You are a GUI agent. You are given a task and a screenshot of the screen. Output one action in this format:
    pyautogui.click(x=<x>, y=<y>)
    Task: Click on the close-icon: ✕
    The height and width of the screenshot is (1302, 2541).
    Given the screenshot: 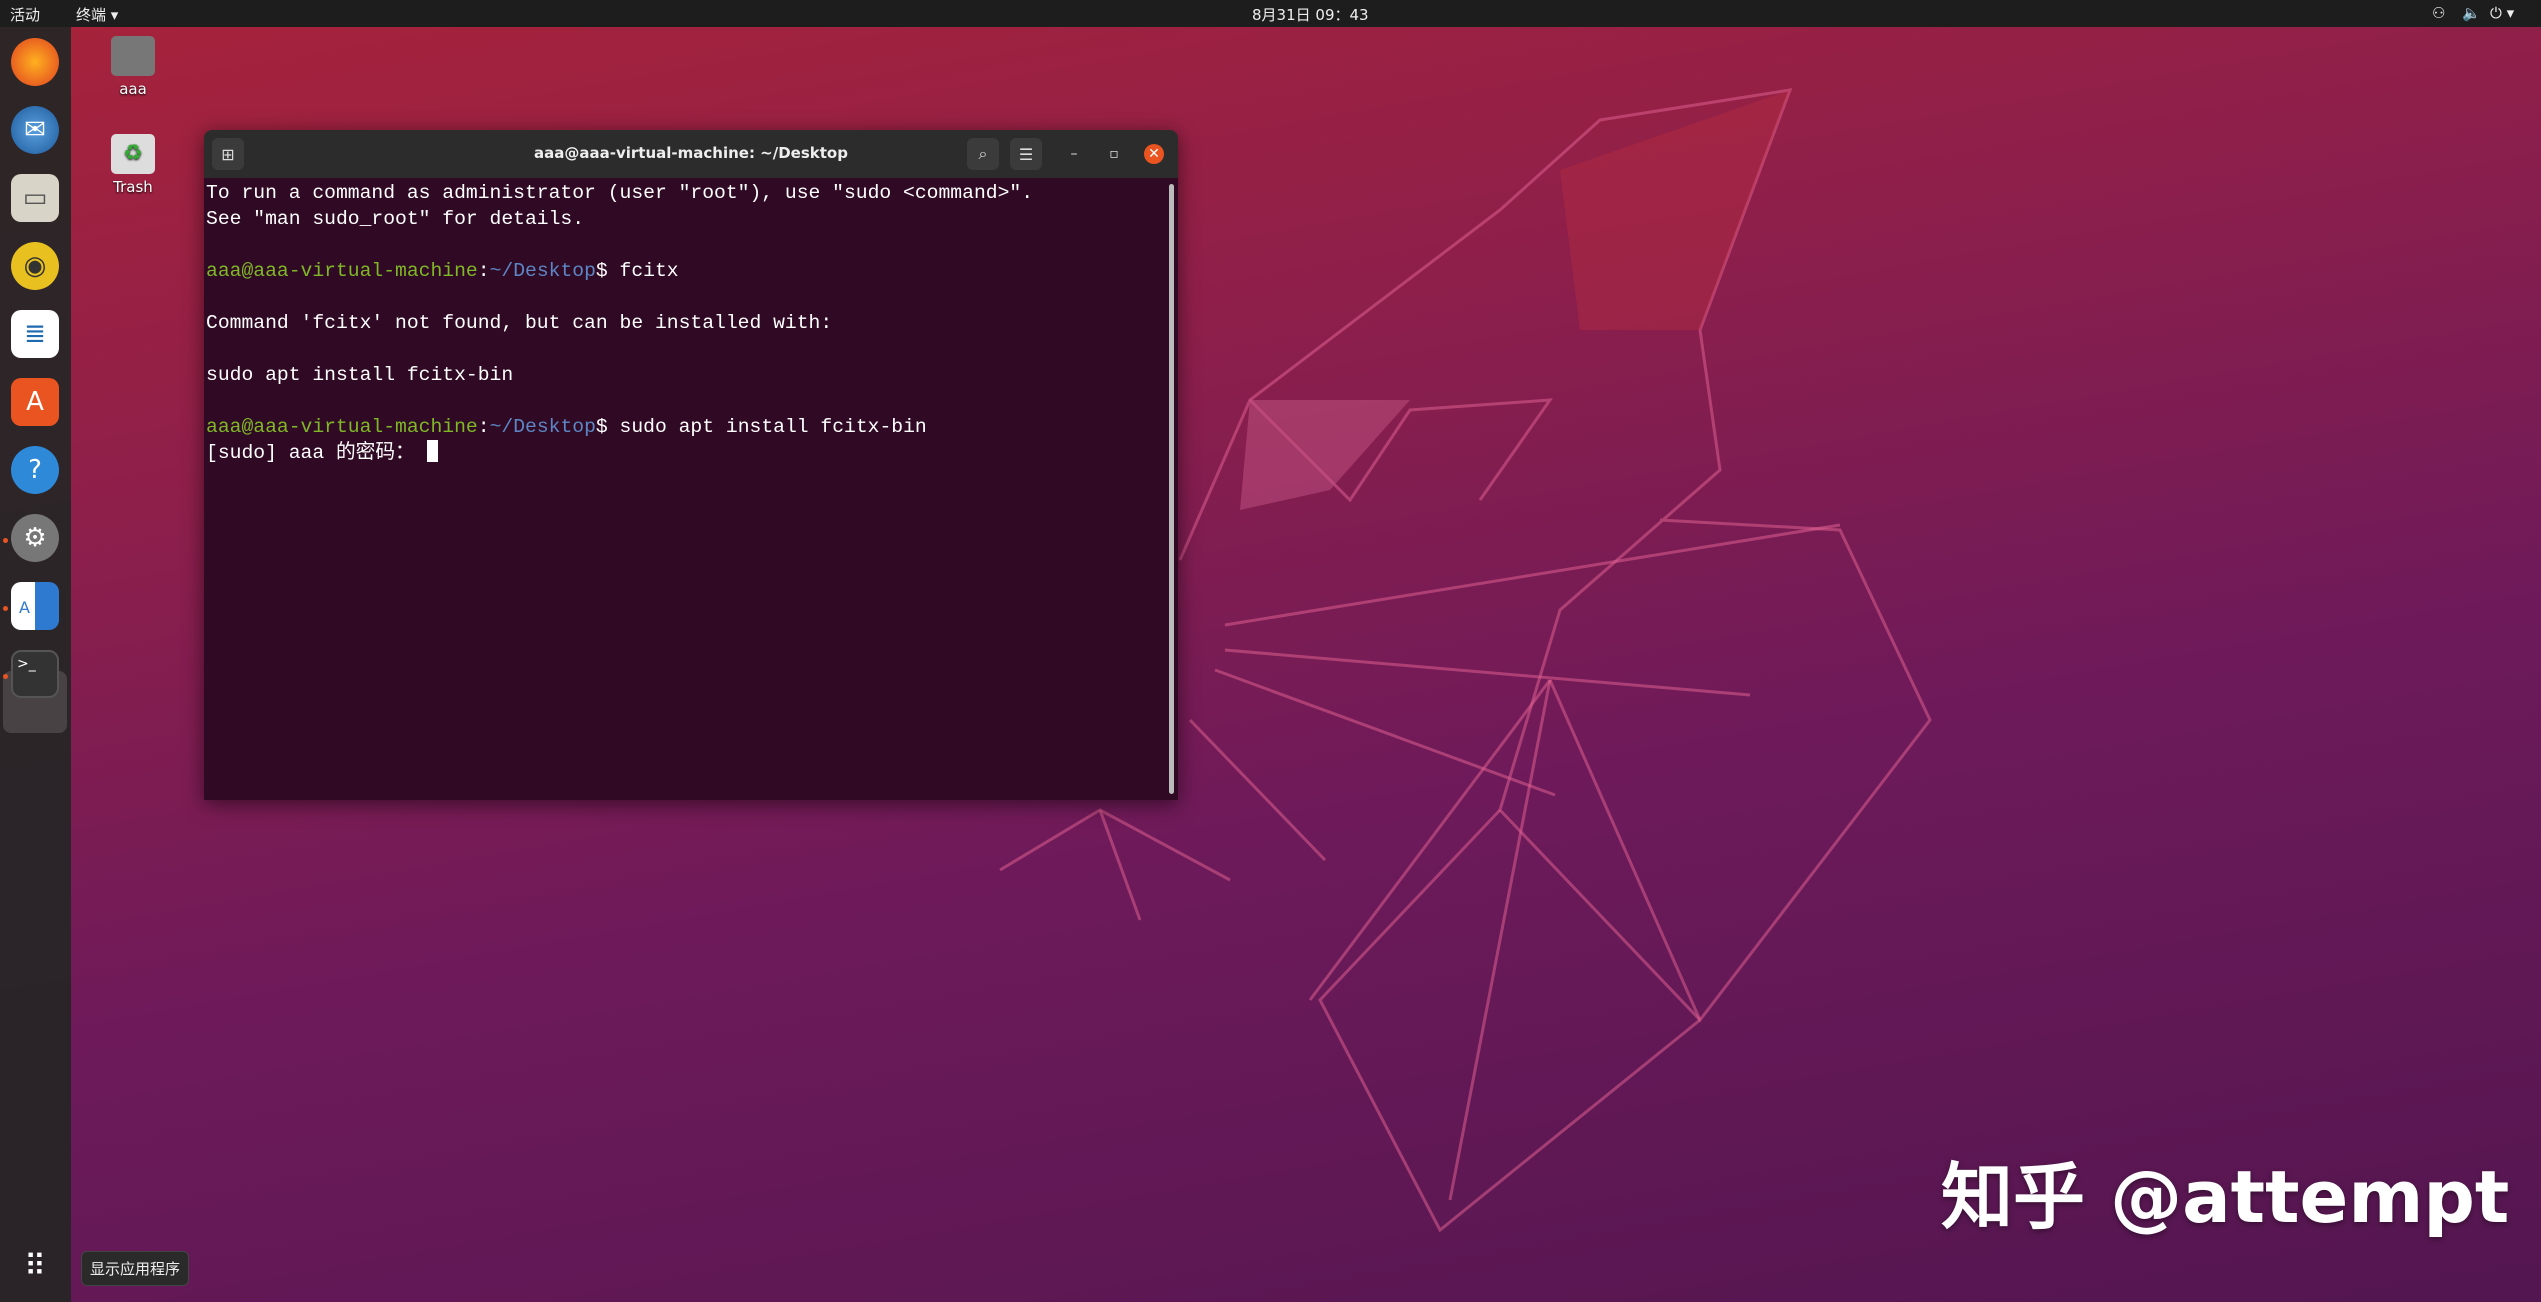 What is the action you would take?
    pyautogui.click(x=1154, y=154)
    